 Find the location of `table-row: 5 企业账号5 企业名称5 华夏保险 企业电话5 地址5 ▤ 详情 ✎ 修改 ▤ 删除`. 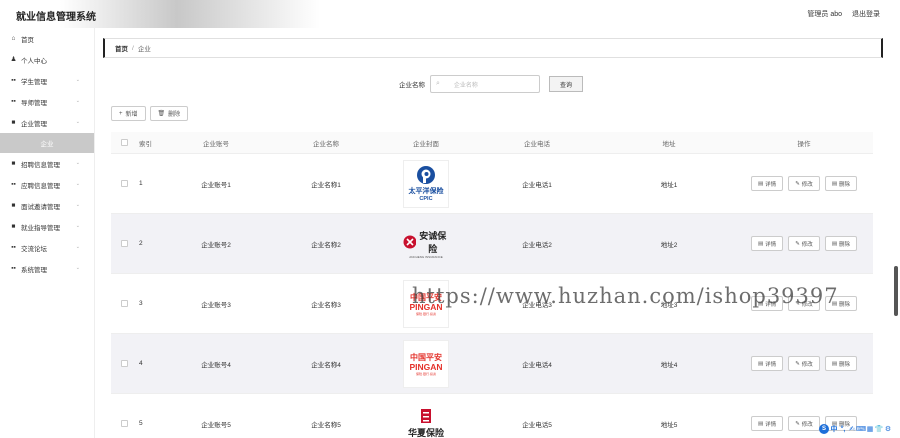

table-row: 5 企业账号5 企业名称5 华夏保险 企业电话5 地址5 ▤ 详情 ✎ 修改 ▤ 删除 is located at coordinates (492, 416).